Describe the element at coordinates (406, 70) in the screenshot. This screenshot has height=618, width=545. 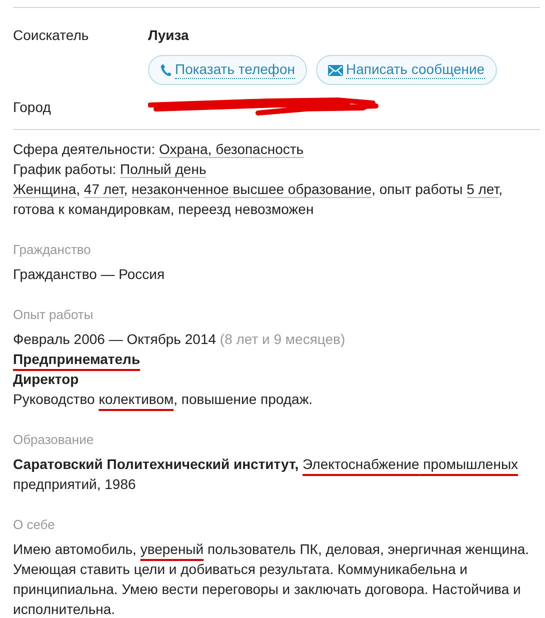
I see `message-button: Написать сообщение` at that location.